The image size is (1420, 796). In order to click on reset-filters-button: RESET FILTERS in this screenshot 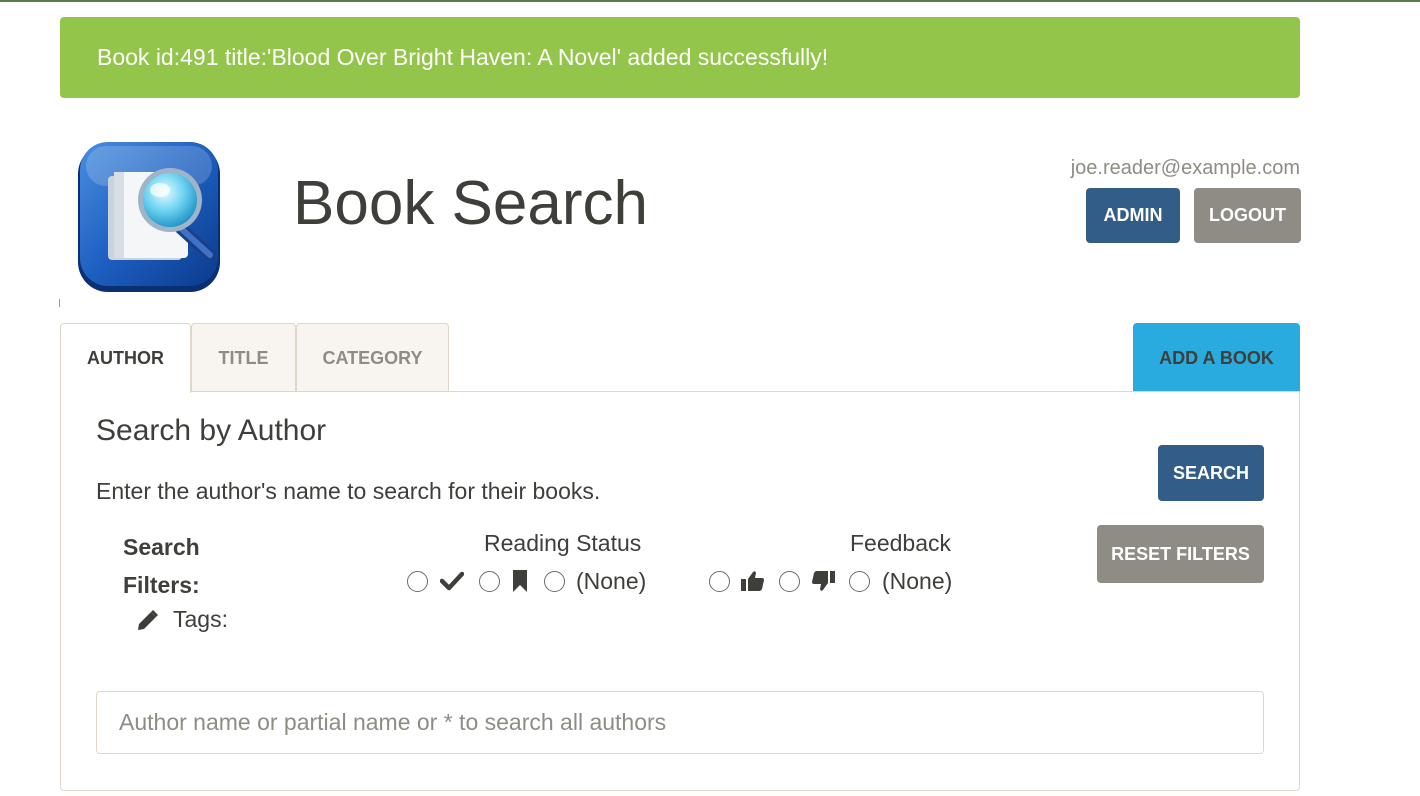, I will do `click(1180, 554)`.